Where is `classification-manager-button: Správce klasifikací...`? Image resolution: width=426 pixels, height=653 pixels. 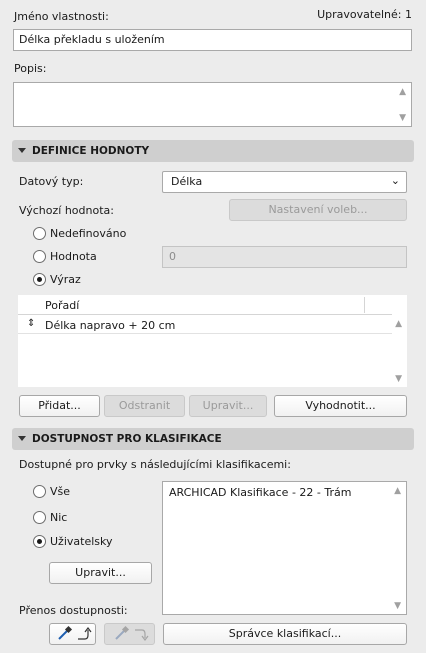 classification-manager-button: Správce klasifikací... is located at coordinates (285, 634).